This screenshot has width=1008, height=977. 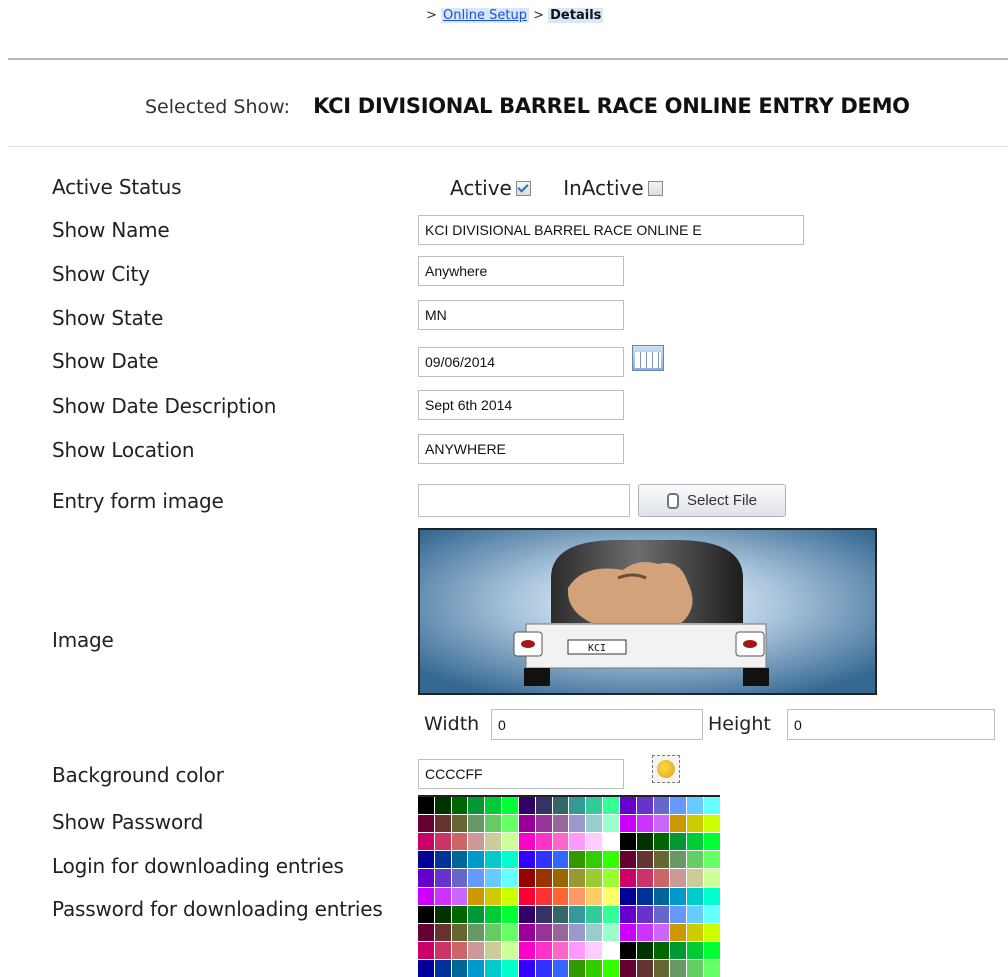 What do you see at coordinates (611, 230) in the screenshot?
I see `show-name-input` at bounding box center [611, 230].